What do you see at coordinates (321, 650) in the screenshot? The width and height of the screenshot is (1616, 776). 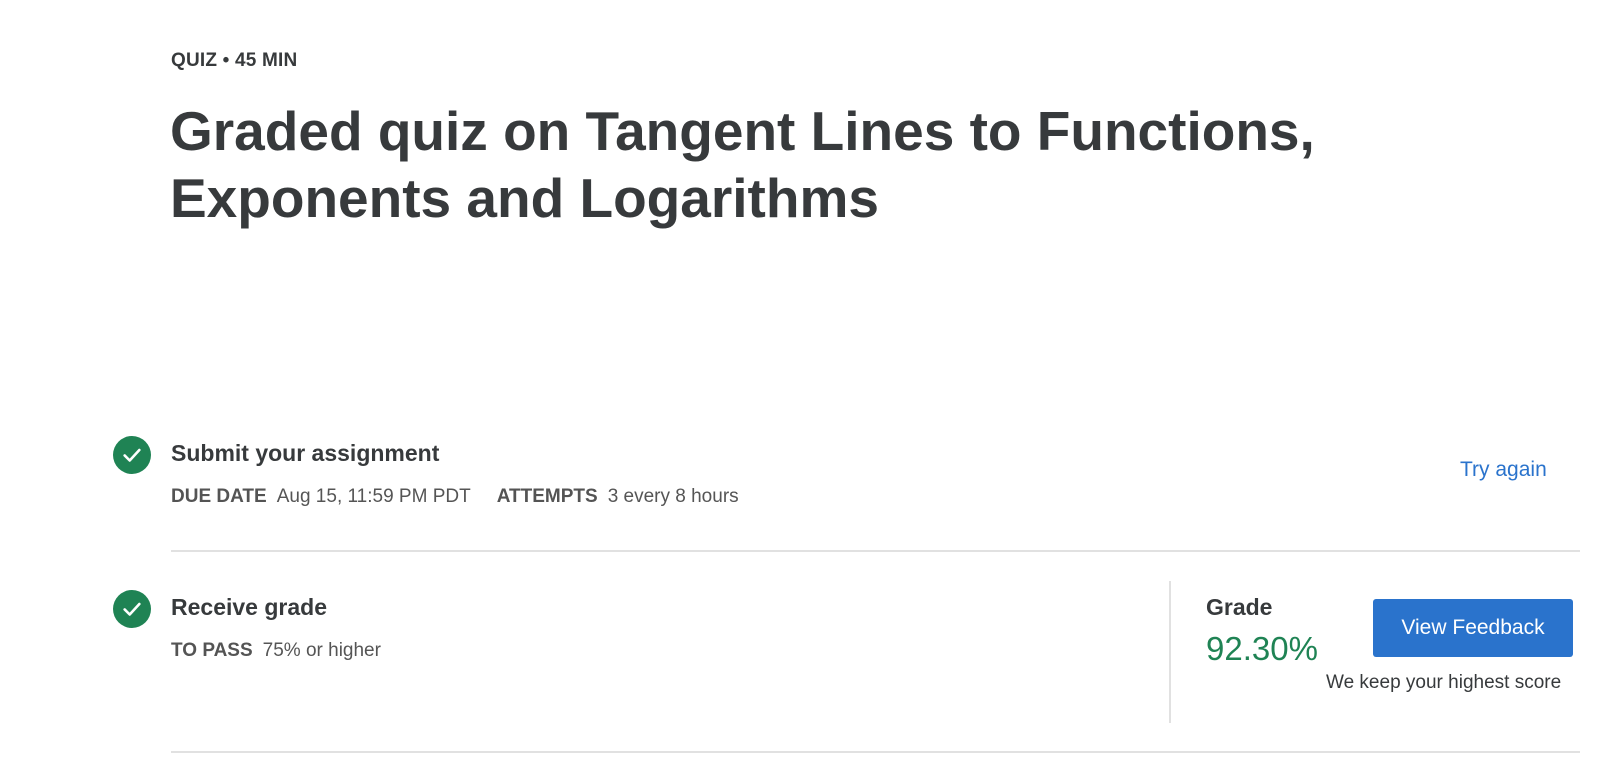 I see `to-pass-value: 75% or higher` at bounding box center [321, 650].